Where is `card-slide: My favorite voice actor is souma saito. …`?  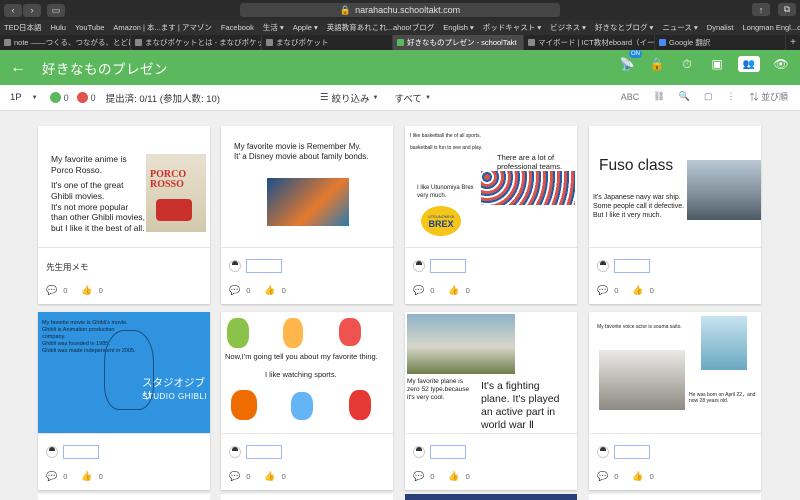
card-slide: My favorite voice actor is souma saito. … is located at coordinates (675, 372).